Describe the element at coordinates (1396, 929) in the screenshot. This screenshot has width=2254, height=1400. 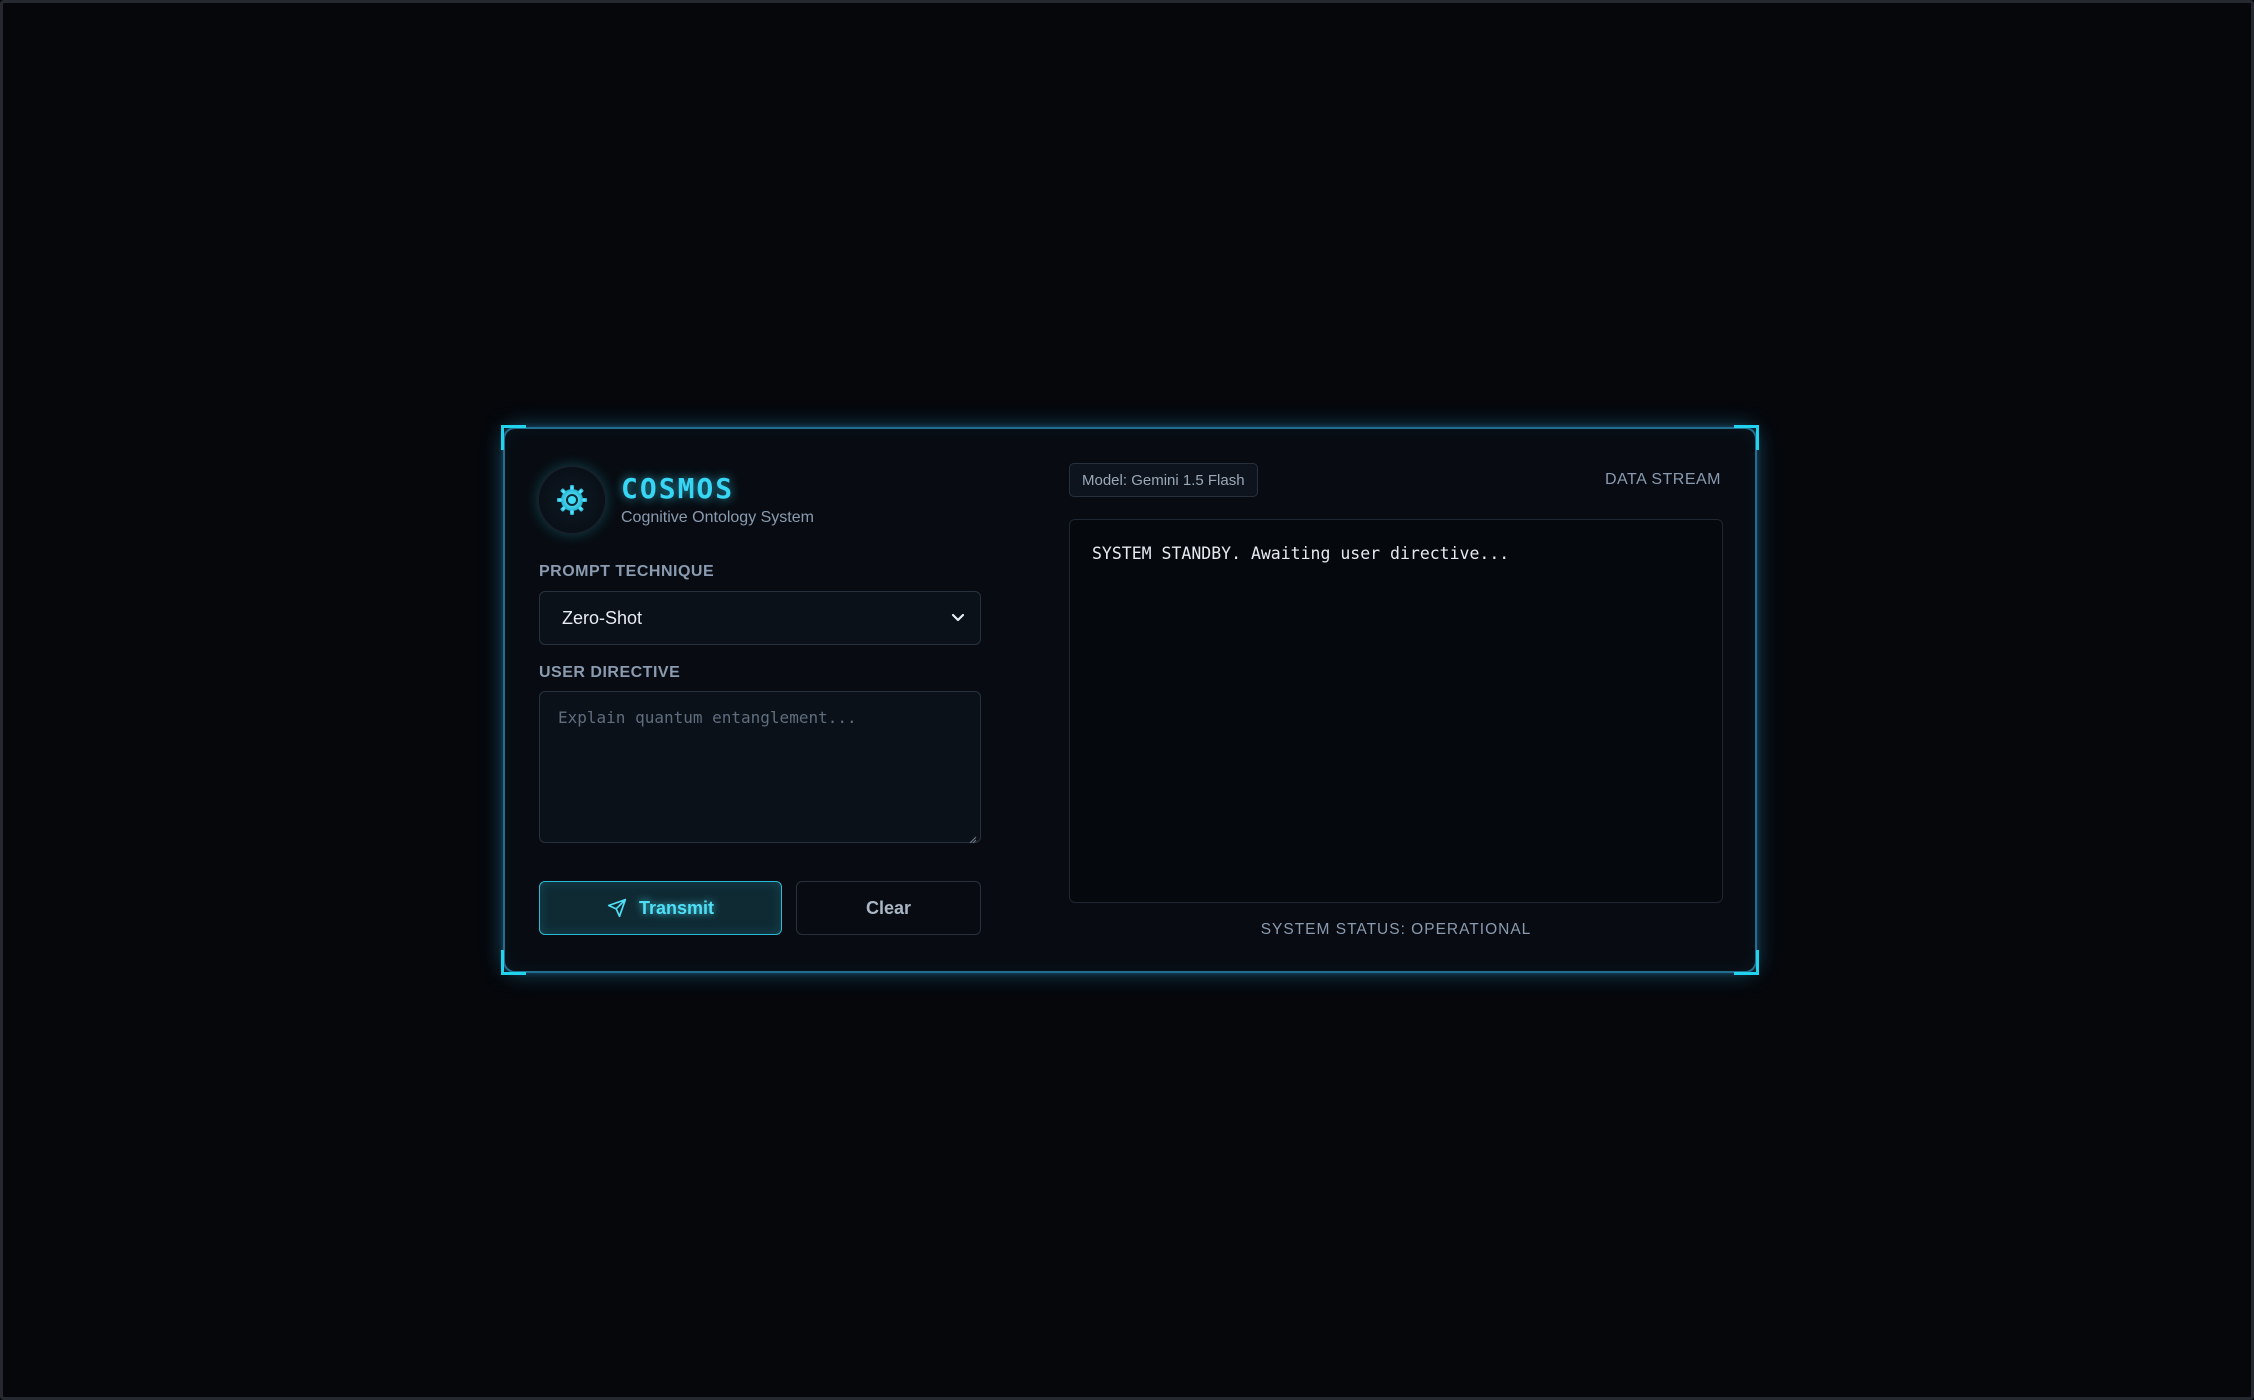
I see `system-status: SYSTEM STATUS: OPERATIONAL` at that location.